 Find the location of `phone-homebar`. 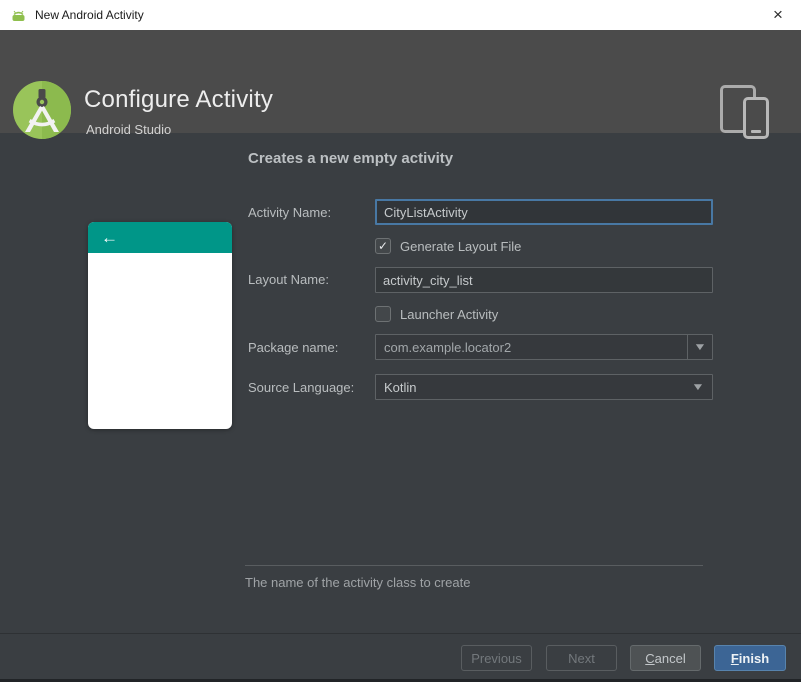

phone-homebar is located at coordinates (756, 131).